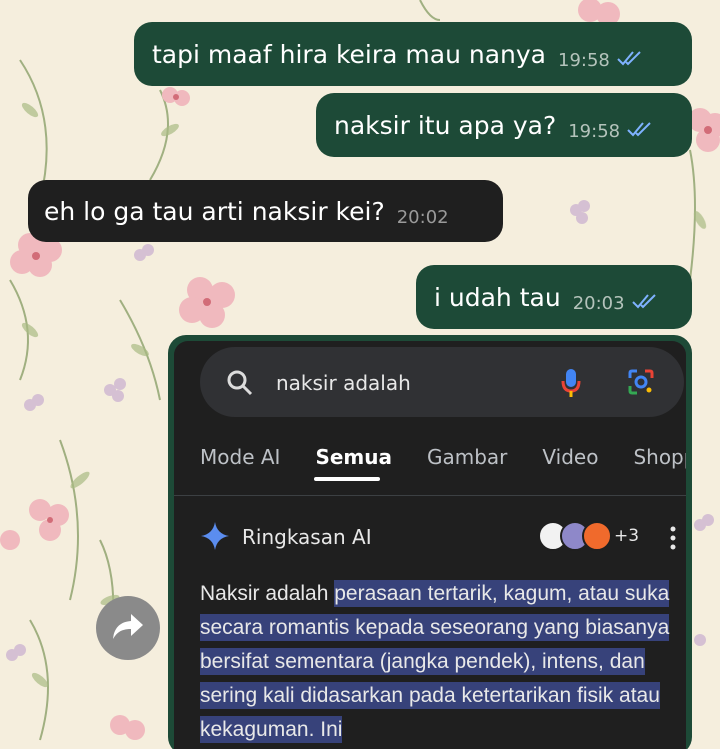 The height and width of the screenshot is (749, 720). I want to click on sparkle-icon, so click(215, 538).